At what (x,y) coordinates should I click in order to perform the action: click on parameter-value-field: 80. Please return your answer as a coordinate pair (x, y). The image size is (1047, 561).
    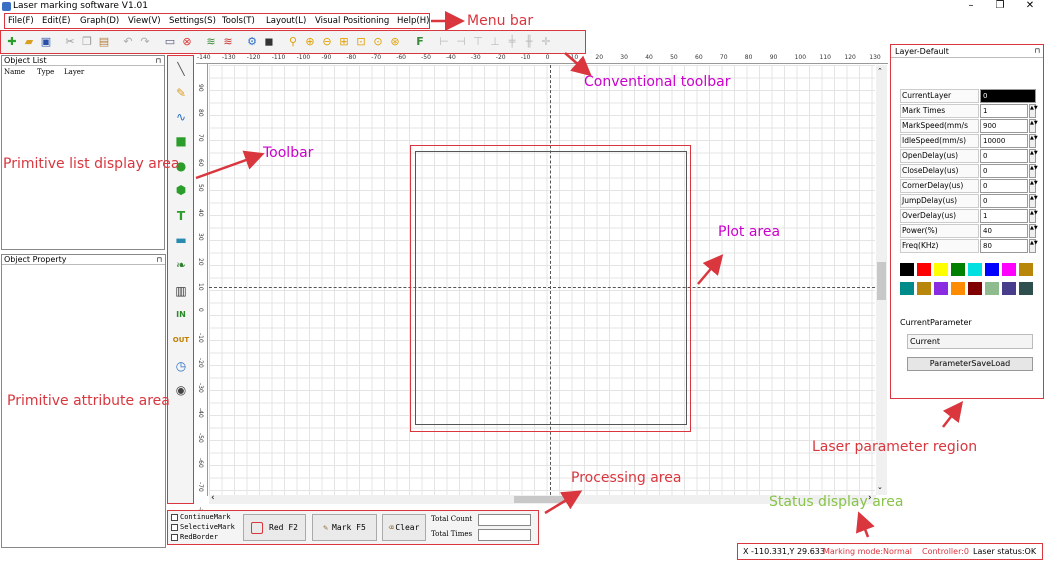
    Looking at the image, I should click on (1004, 246).